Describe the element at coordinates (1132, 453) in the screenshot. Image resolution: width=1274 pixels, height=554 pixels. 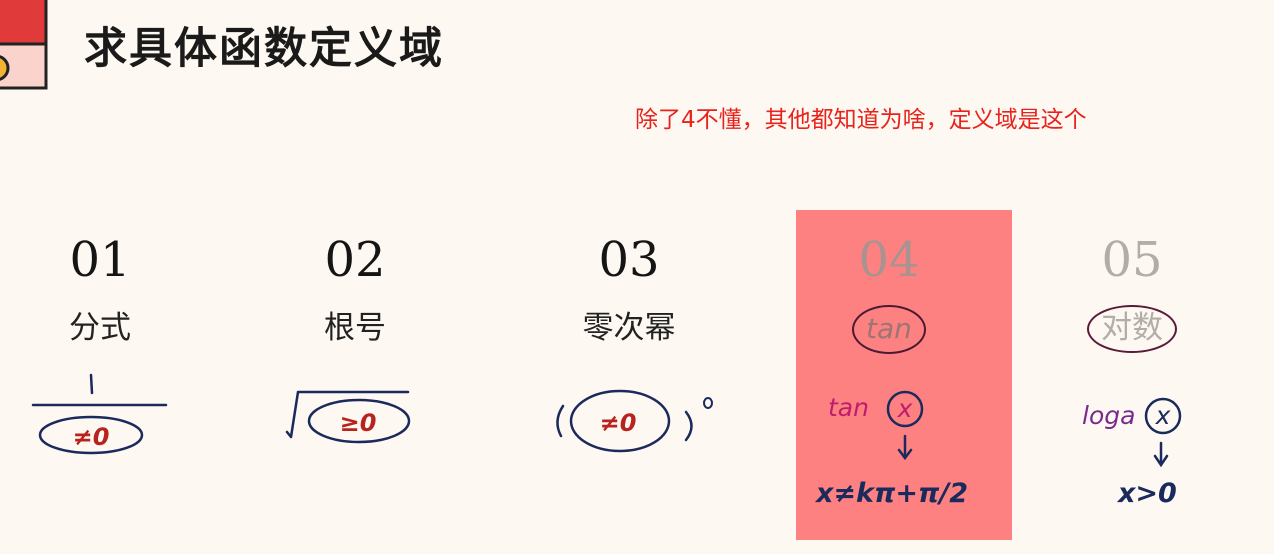
I see `log-annotation: loga x x>0` at that location.